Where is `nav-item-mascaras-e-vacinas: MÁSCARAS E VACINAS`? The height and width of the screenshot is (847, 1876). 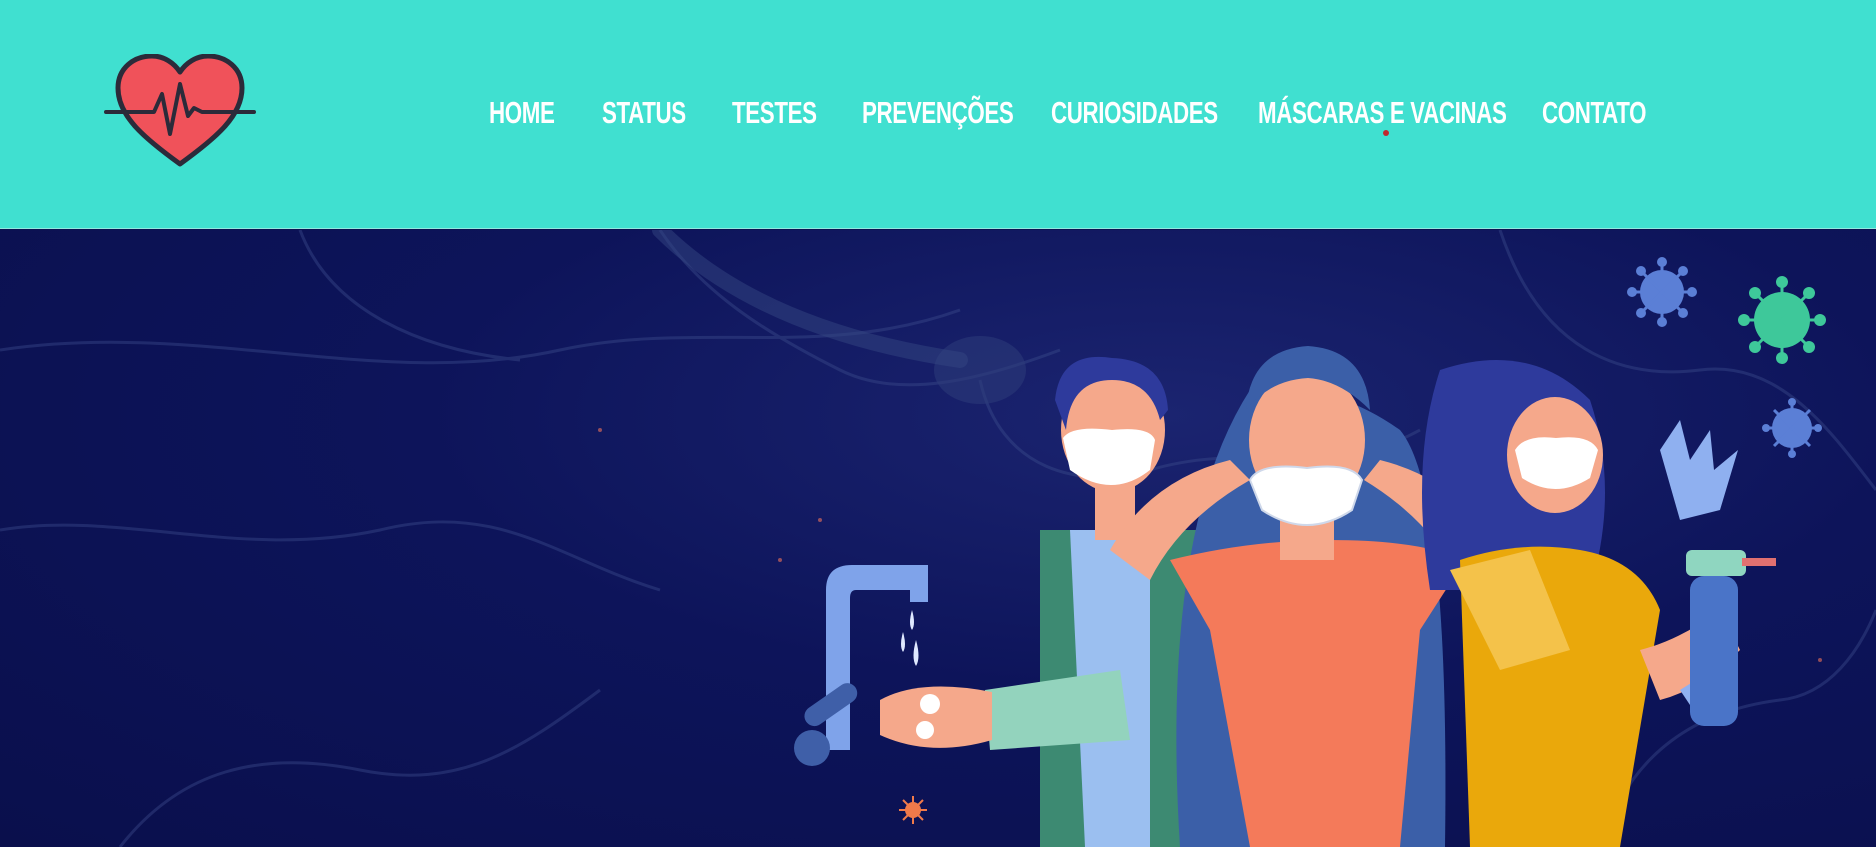
nav-item-mascaras-e-vacinas: MÁSCARAS E VACINAS is located at coordinates (1382, 113).